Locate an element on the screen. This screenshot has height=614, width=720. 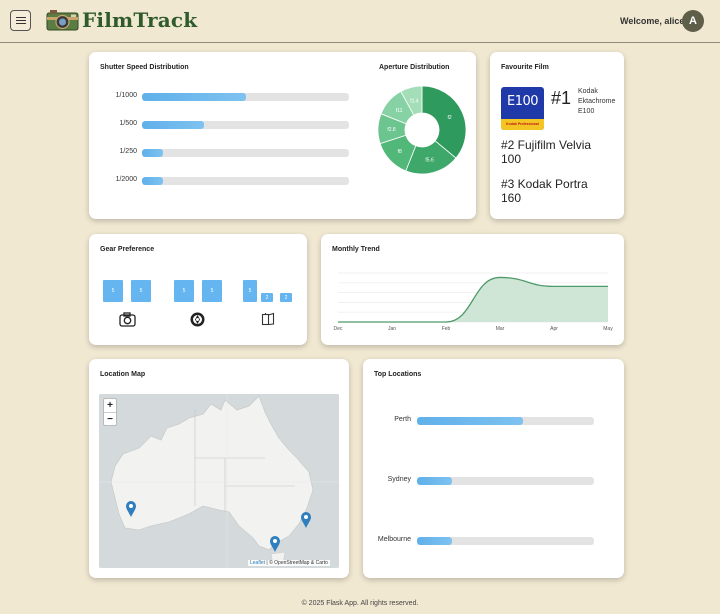
zoom-out-button: − is located at coordinates (110, 418).